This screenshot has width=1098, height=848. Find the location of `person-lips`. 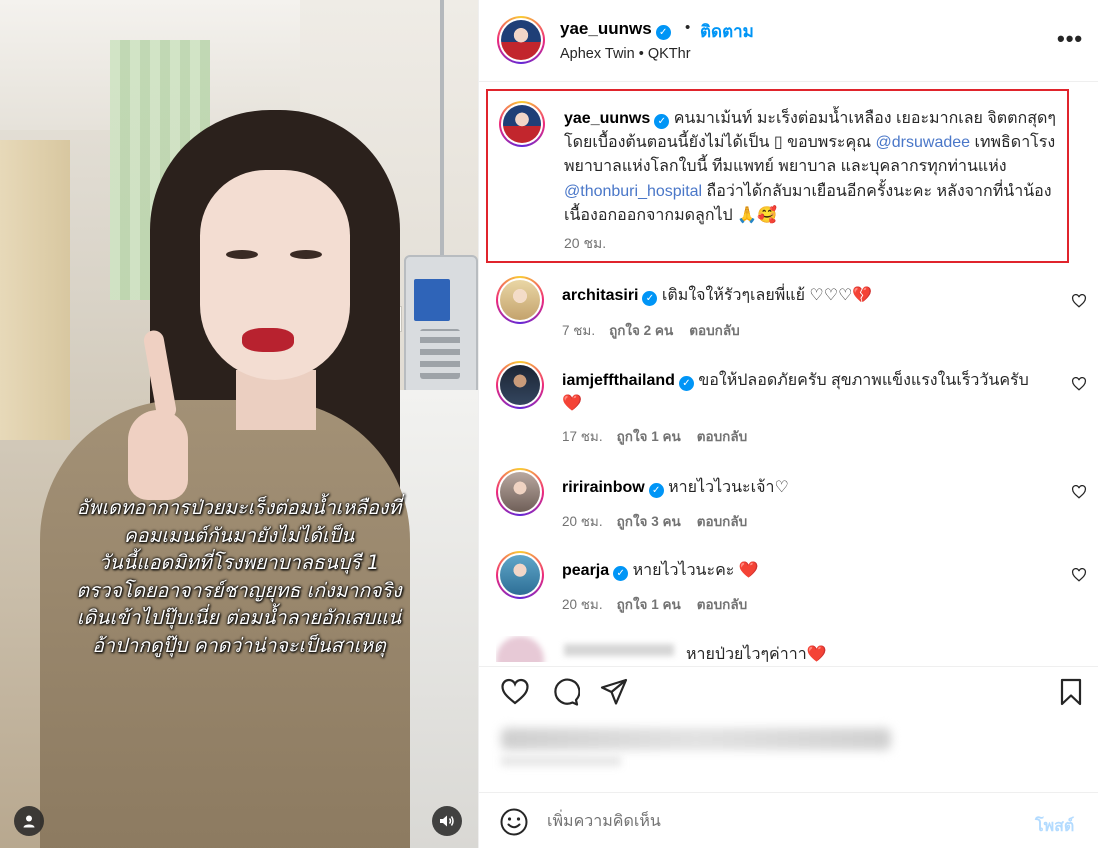

person-lips is located at coordinates (268, 340).